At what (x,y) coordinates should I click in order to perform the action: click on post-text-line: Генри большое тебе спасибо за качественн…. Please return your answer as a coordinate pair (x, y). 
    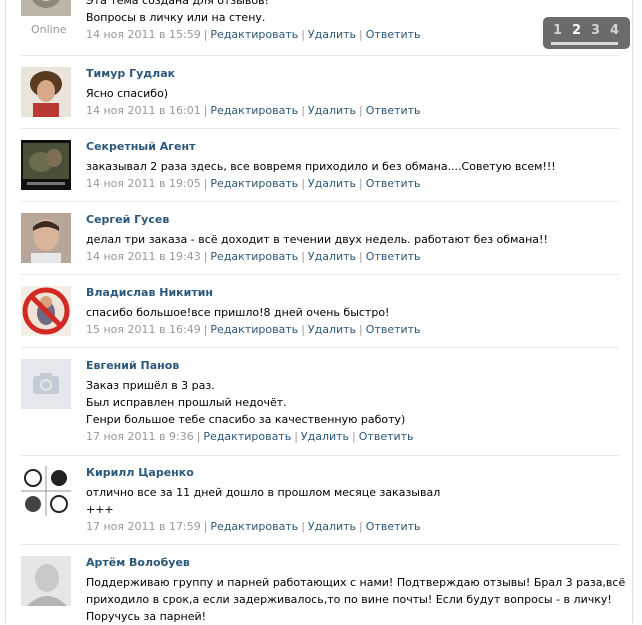
    Looking at the image, I should click on (246, 419).